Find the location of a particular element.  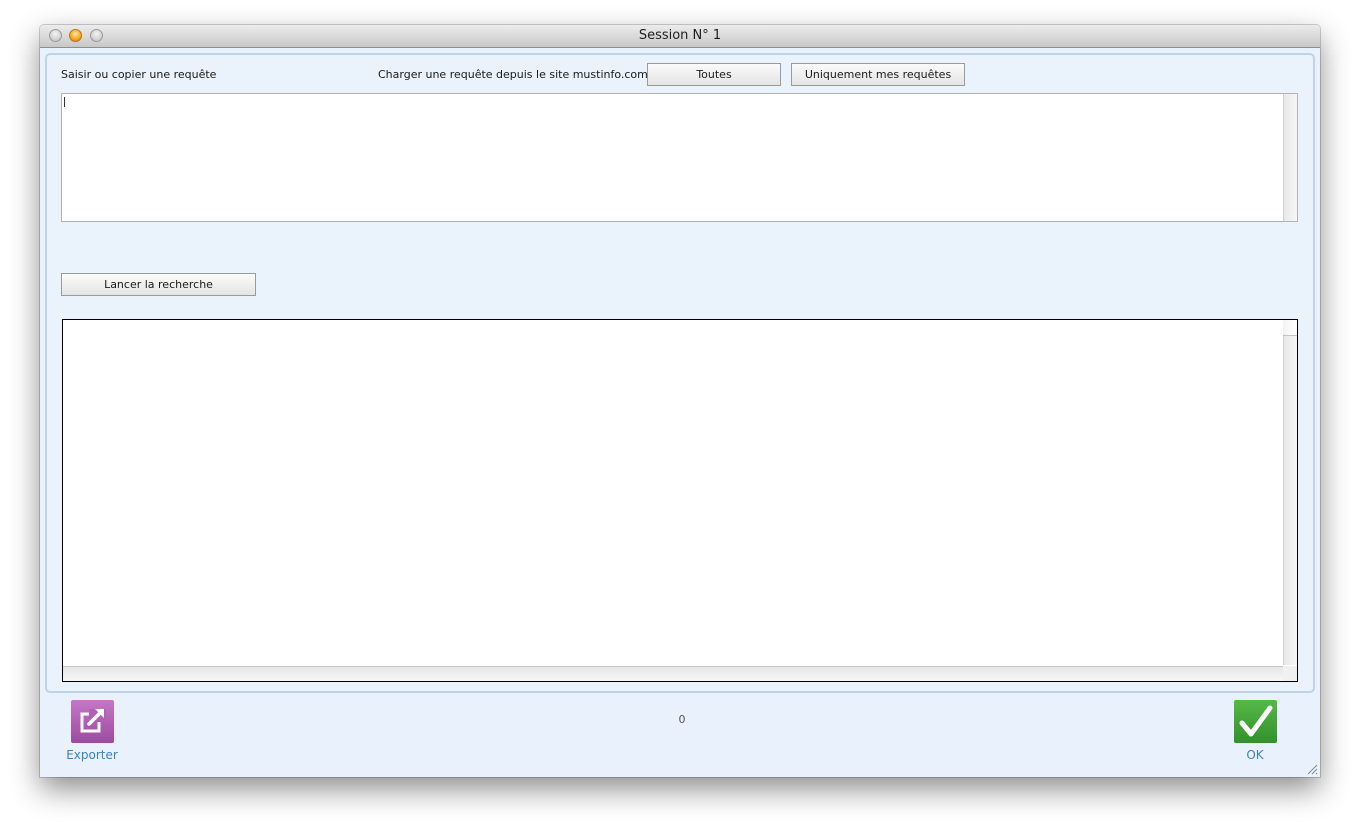

query-textarea is located at coordinates (679, 157).